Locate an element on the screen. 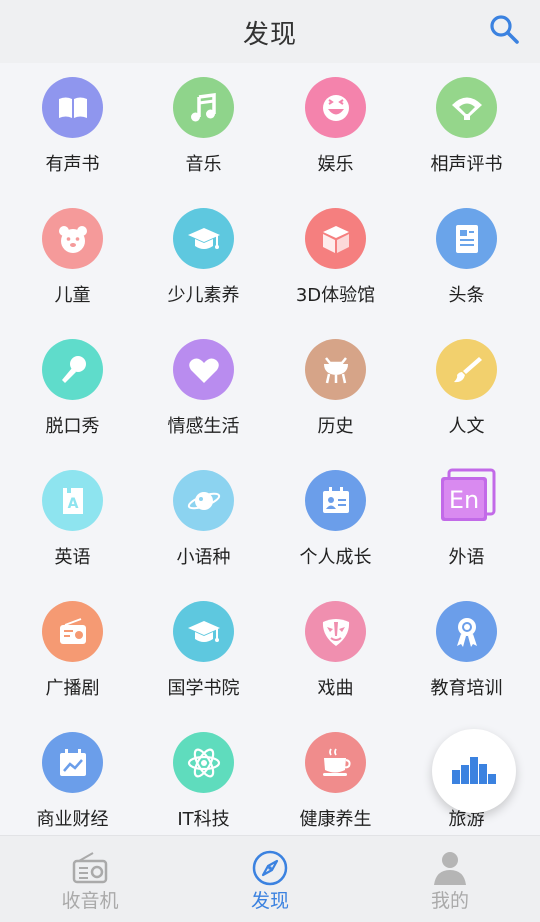 Image resolution: width=540 pixels, height=922 pixels. category-entertainment: 娱乐 is located at coordinates (335, 123).